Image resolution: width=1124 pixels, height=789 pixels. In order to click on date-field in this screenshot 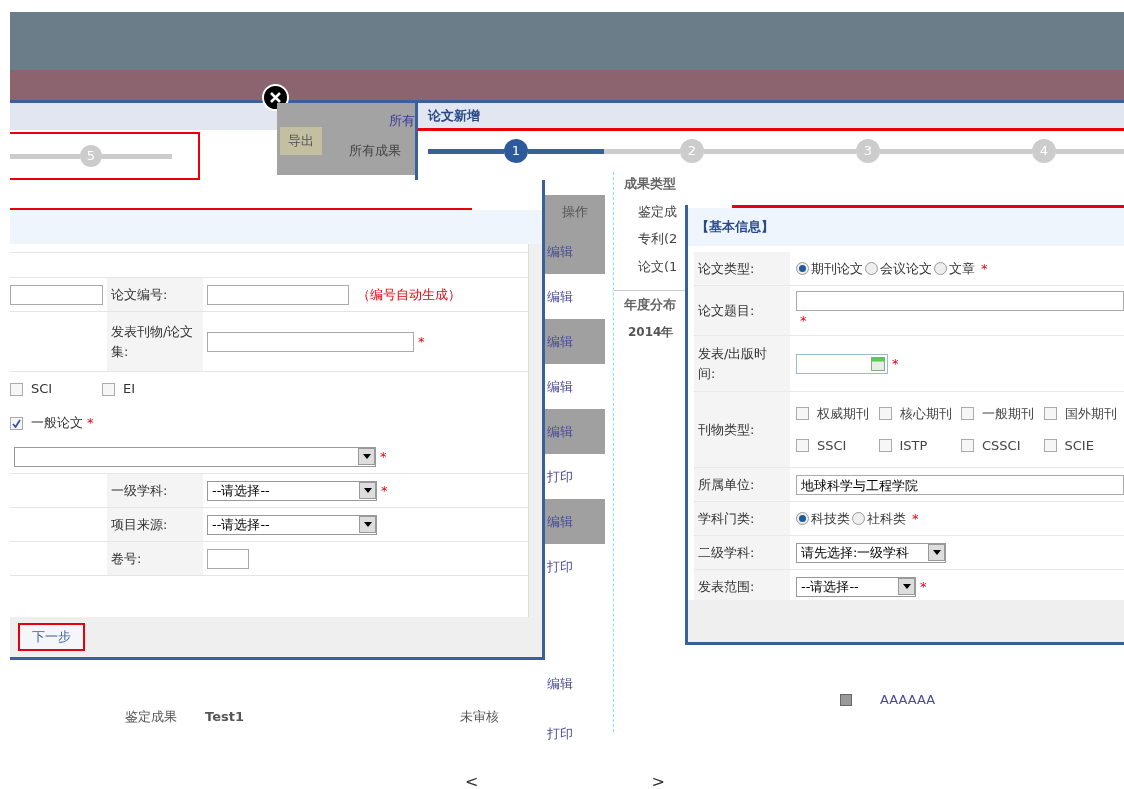, I will do `click(842, 363)`.